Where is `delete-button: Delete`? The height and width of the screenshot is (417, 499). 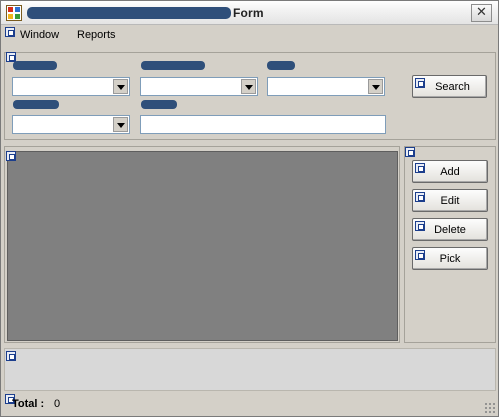 delete-button: Delete is located at coordinates (450, 229).